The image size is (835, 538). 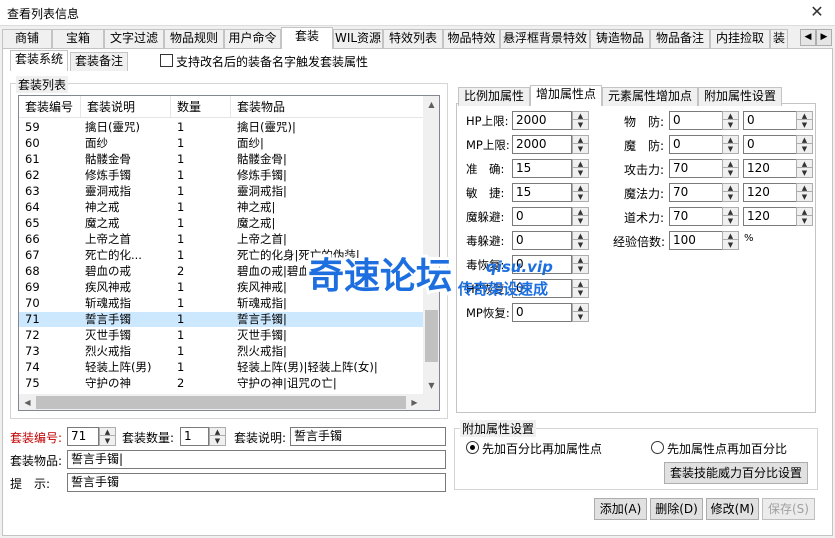 I want to click on suit-desc-input: 誓言手镯, so click(x=368, y=436).